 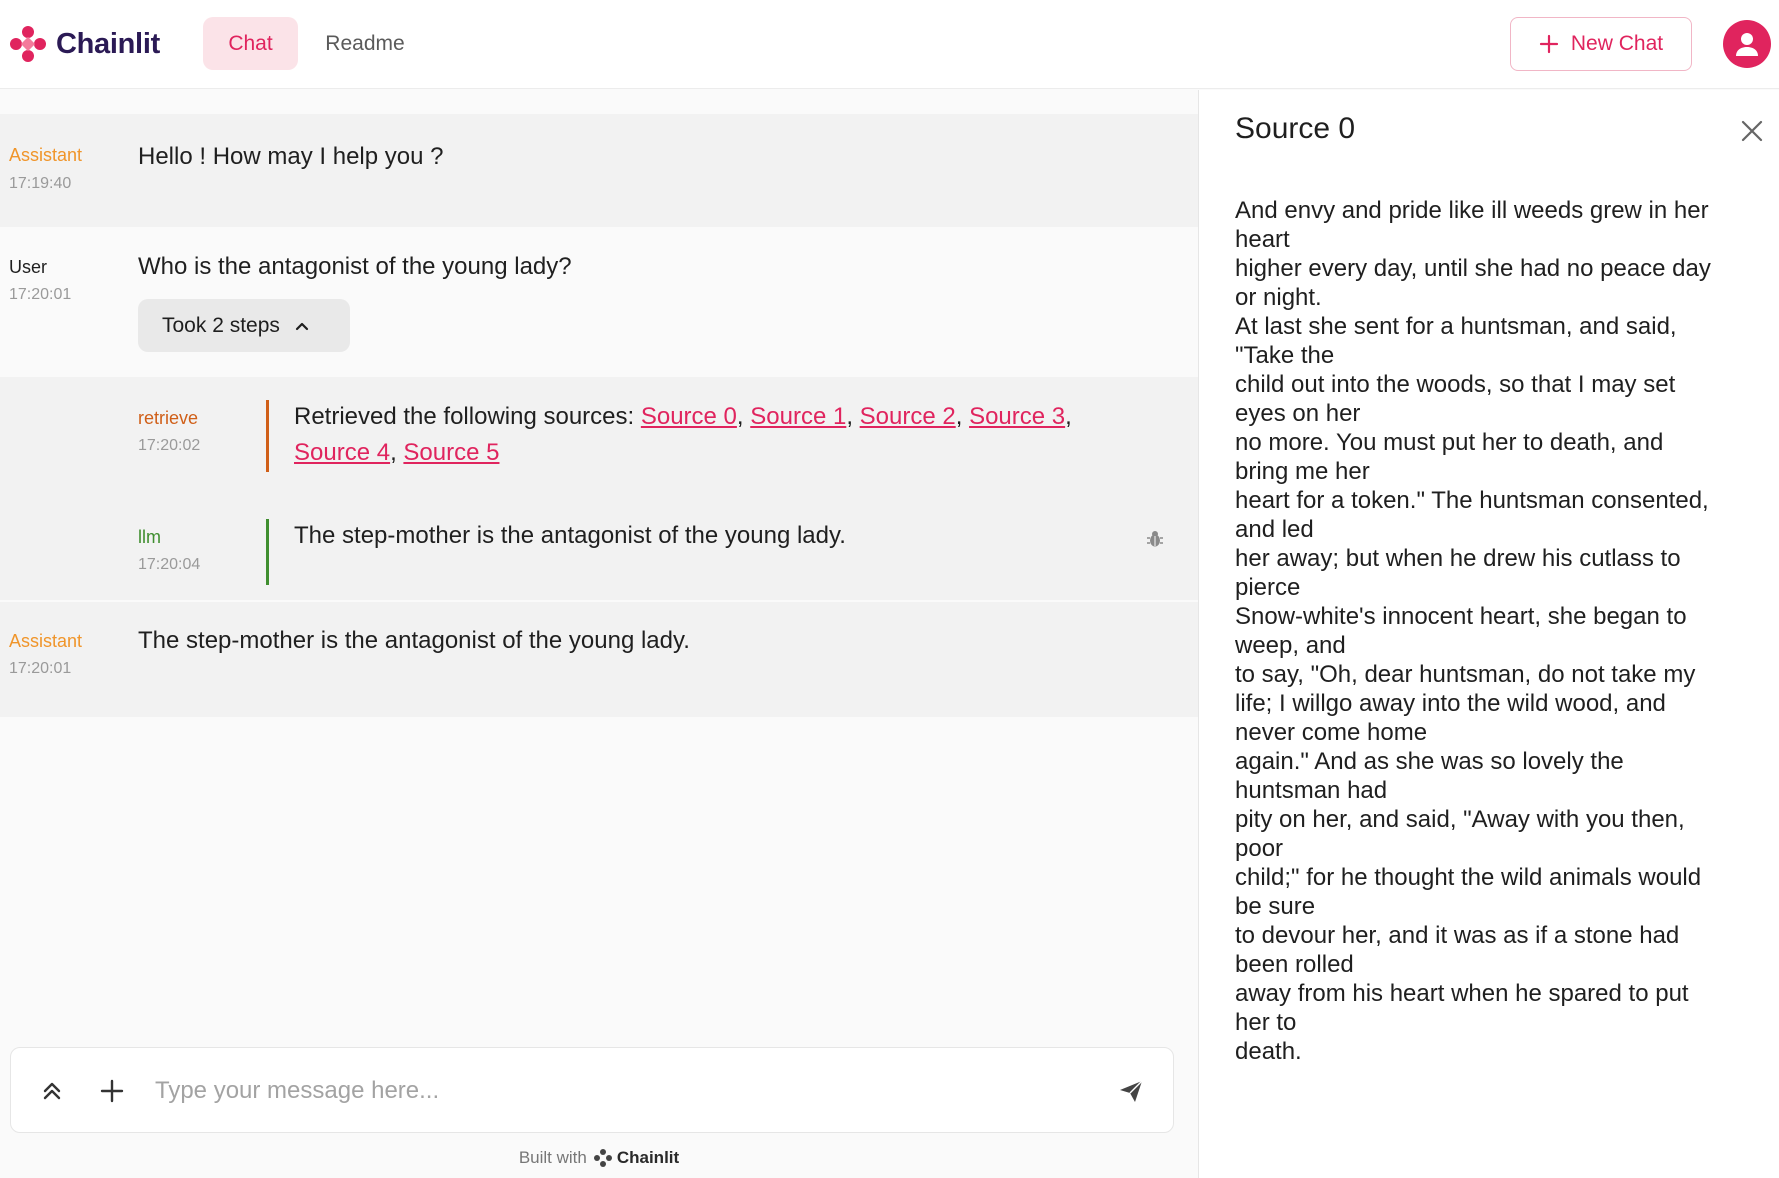 I want to click on footer-prefix: Built with, so click(x=552, y=1157).